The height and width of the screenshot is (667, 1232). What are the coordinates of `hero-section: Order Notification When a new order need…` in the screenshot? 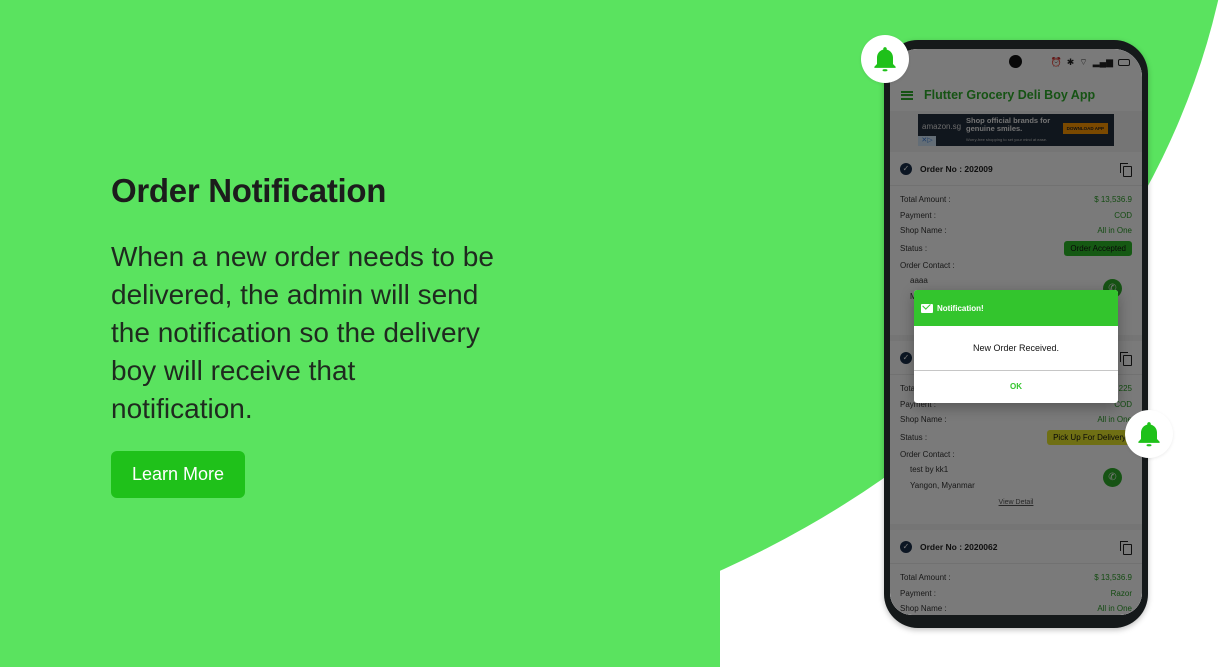 It's located at (311, 299).